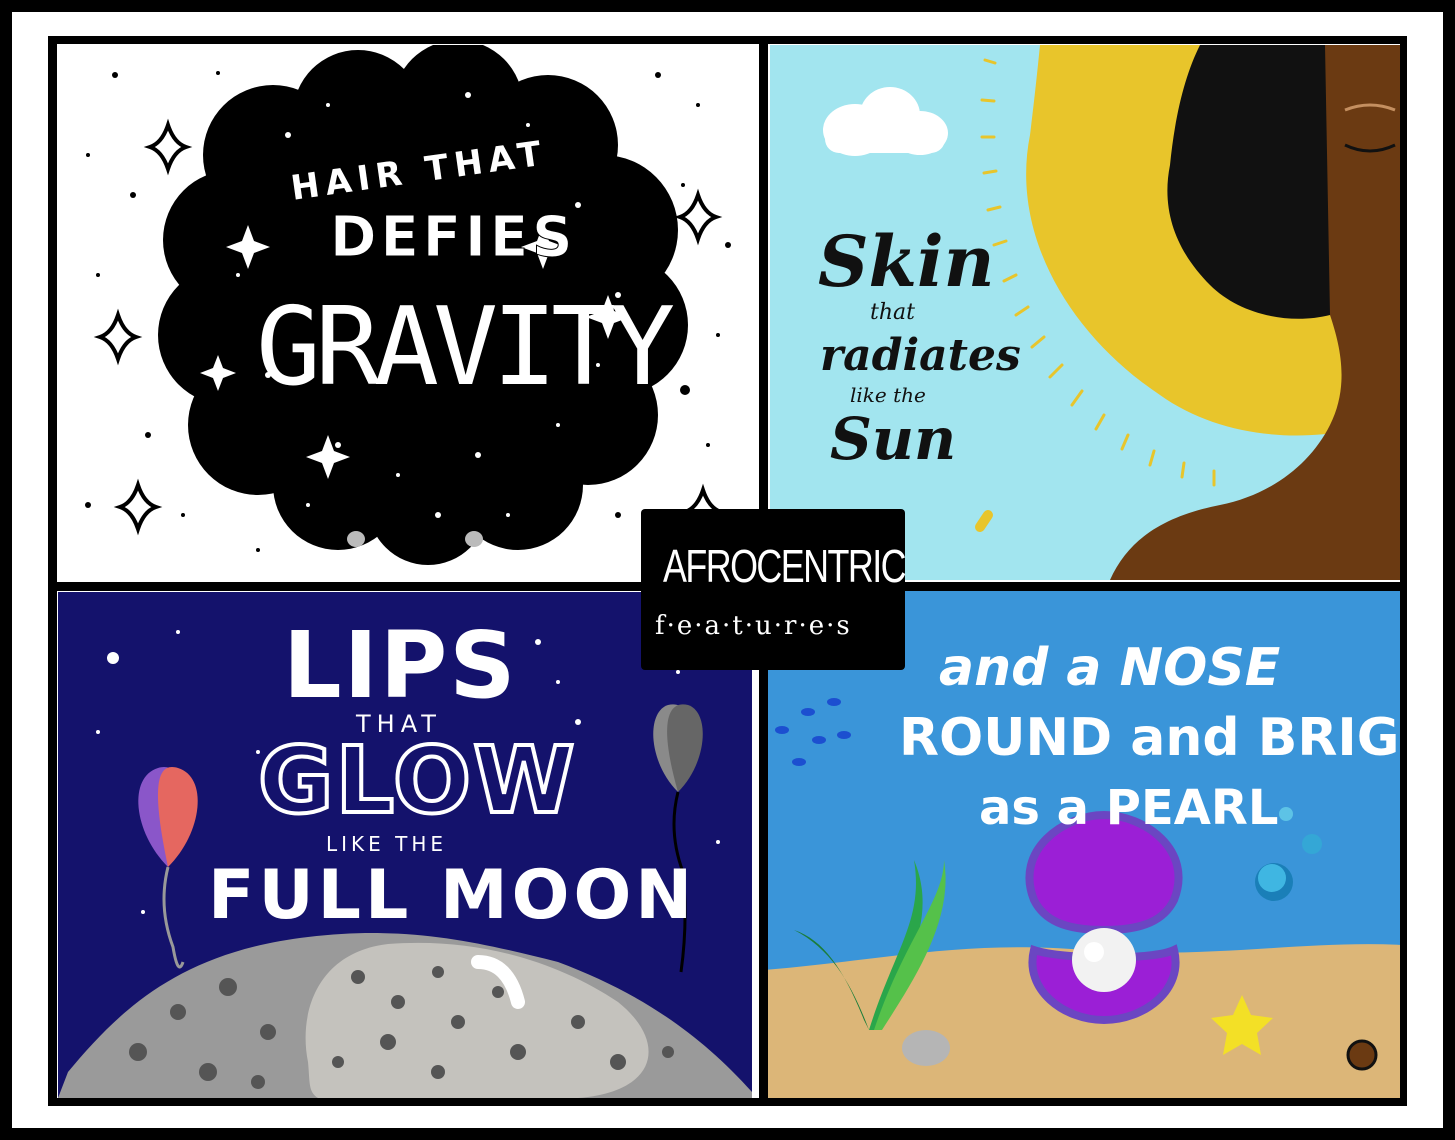 Image resolution: width=1455 pixels, height=1140 pixels. What do you see at coordinates (892, 312) in the screenshot?
I see `skin-line2: that` at bounding box center [892, 312].